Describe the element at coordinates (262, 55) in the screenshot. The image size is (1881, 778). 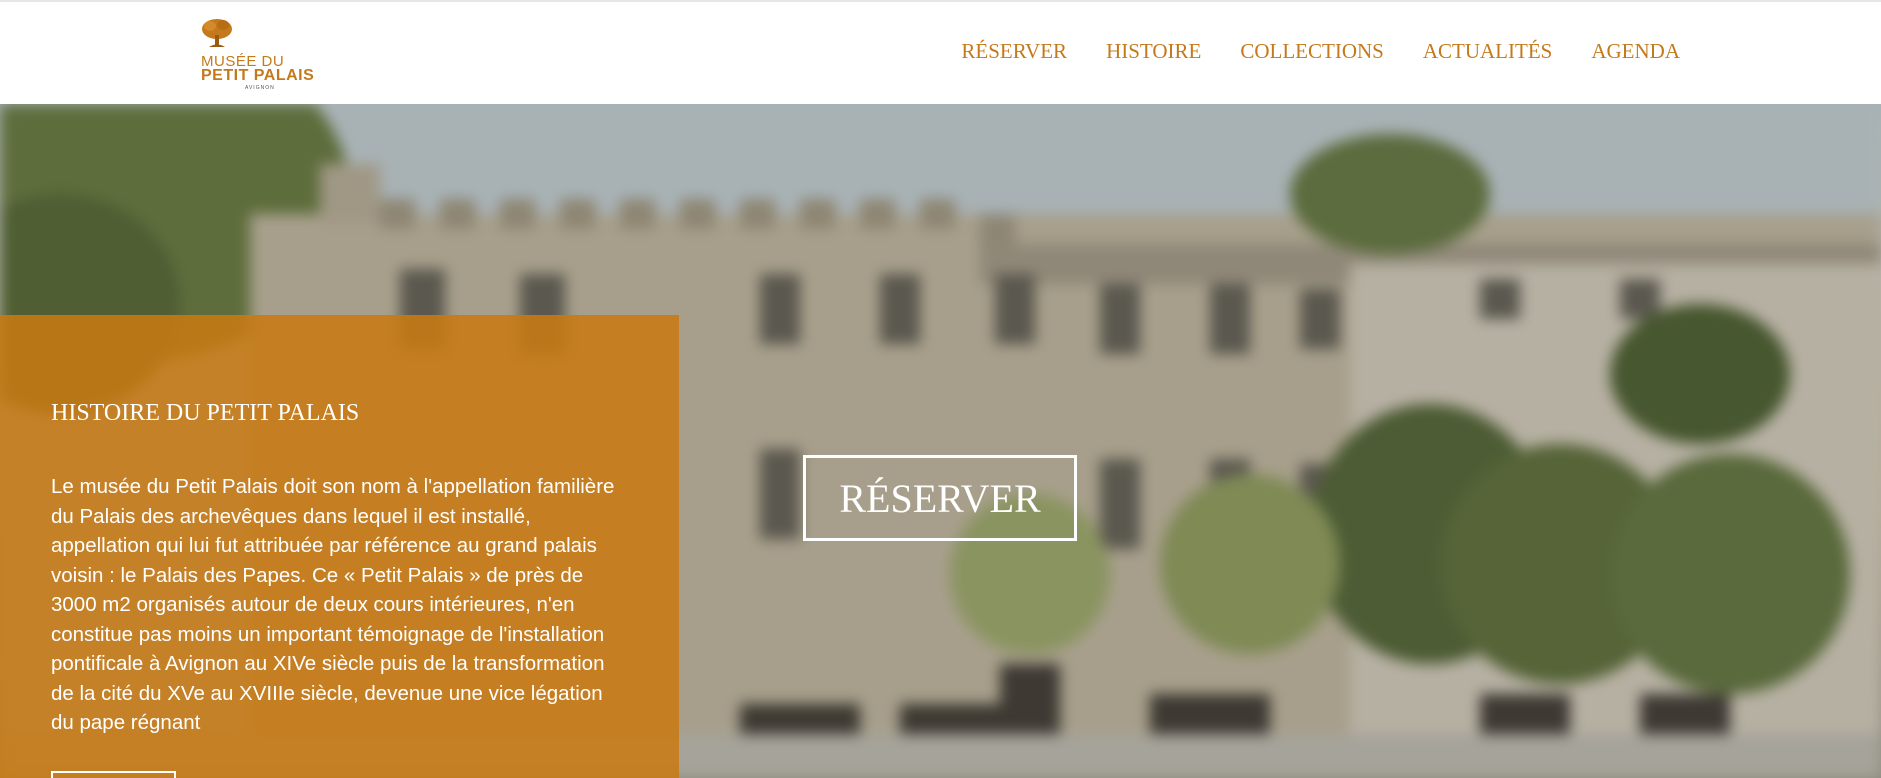
I see `site-logo: MUSÉE DU PETIT PALAIS AVIGNON` at that location.